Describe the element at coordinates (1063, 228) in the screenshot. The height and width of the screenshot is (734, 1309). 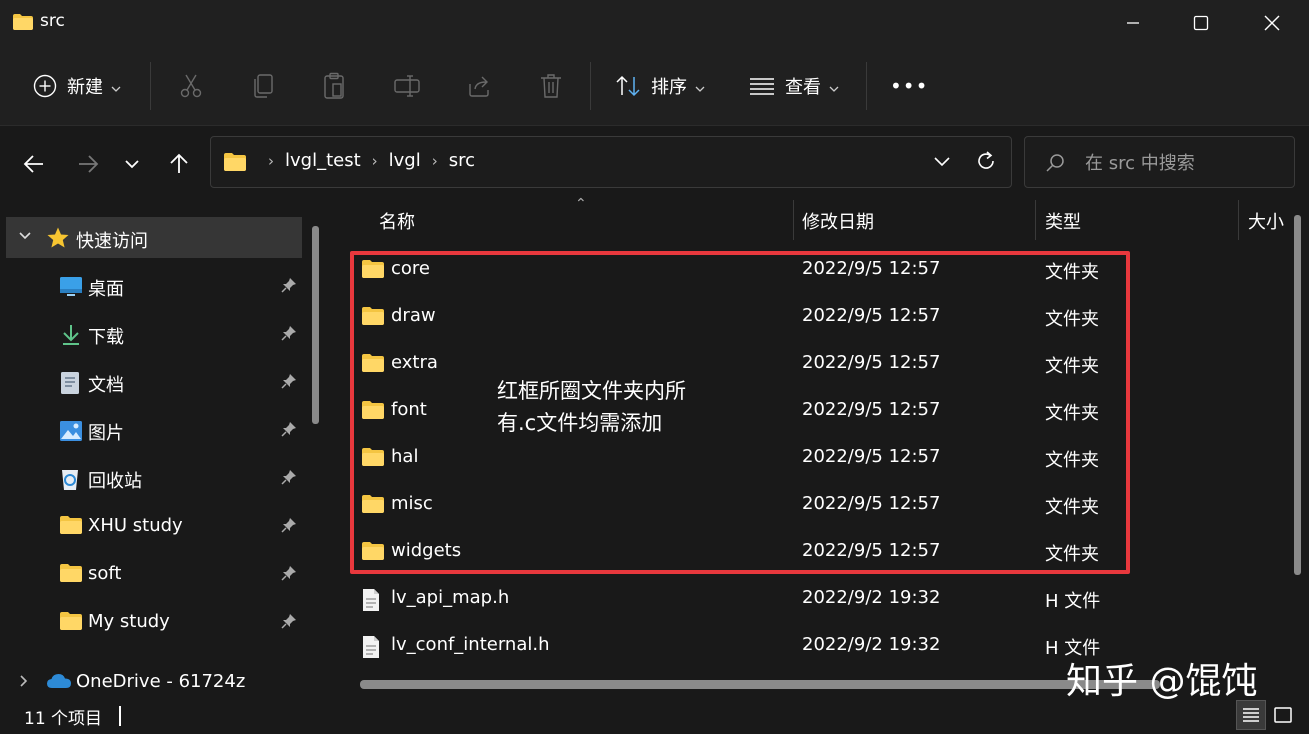
I see `column-header-type: 类型` at that location.